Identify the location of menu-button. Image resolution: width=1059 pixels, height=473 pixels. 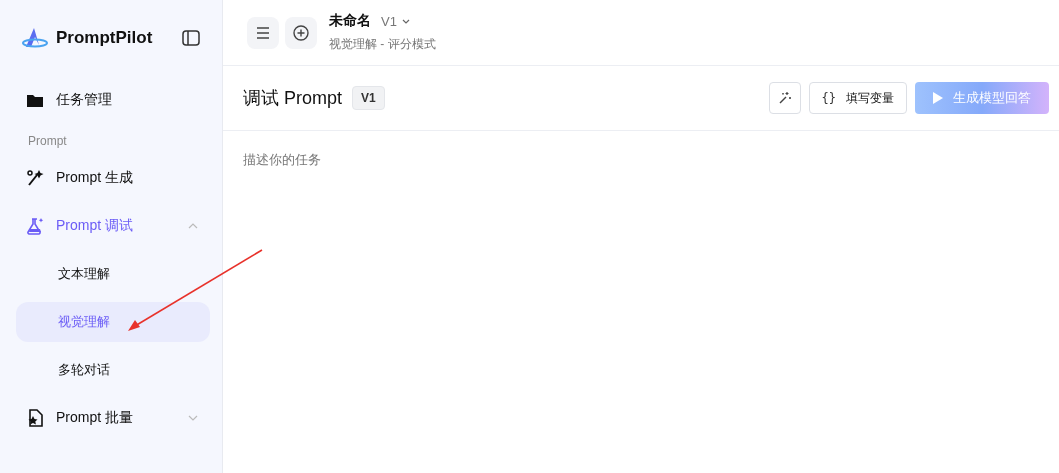
(263, 32).